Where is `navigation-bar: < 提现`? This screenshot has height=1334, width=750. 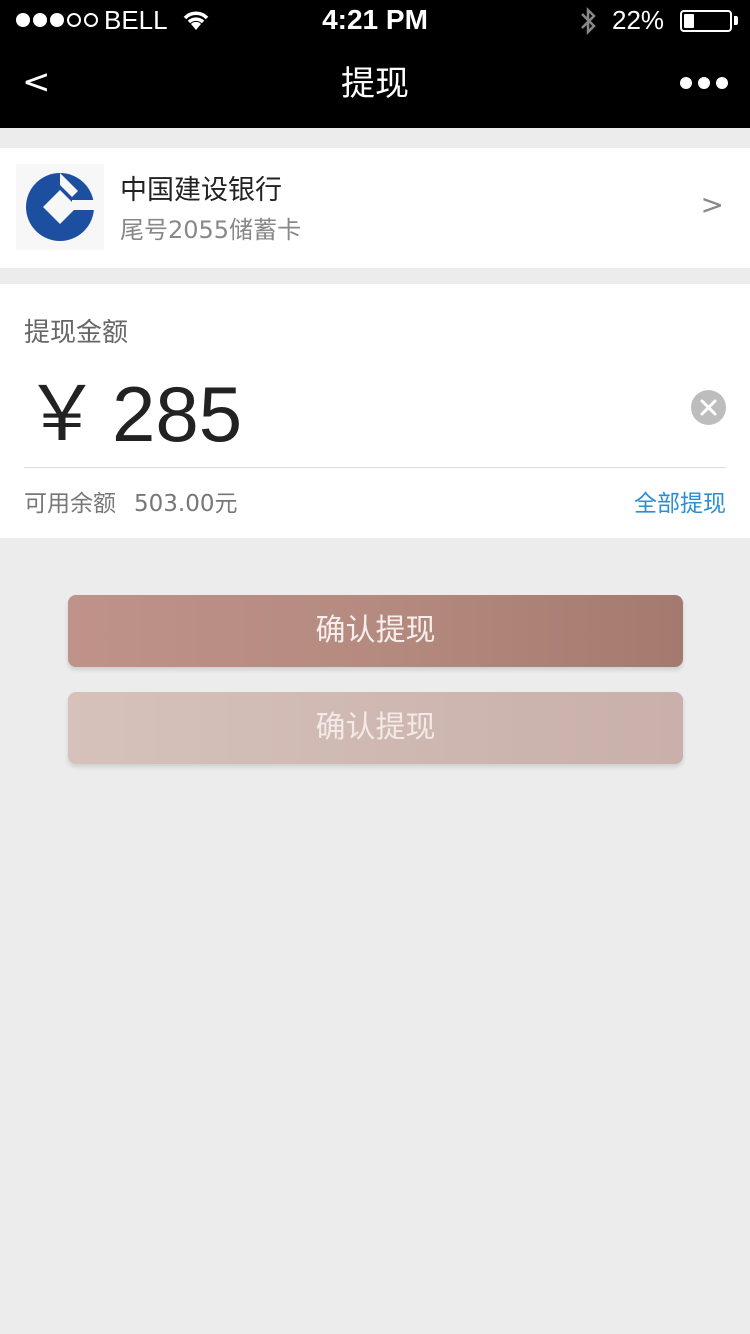
navigation-bar: < 提现 is located at coordinates (375, 84).